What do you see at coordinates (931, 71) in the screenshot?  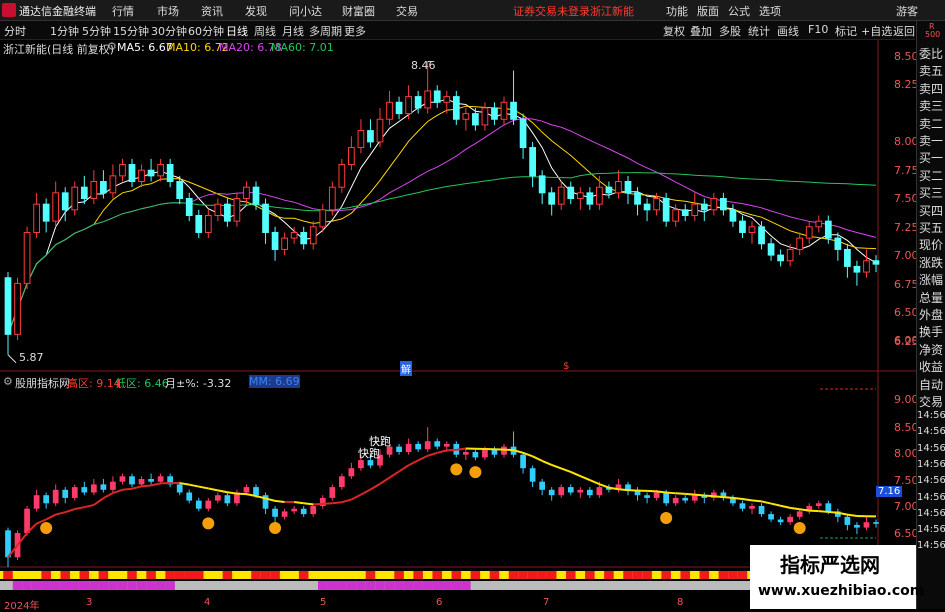 I see `panel-item: 卖五` at bounding box center [931, 71].